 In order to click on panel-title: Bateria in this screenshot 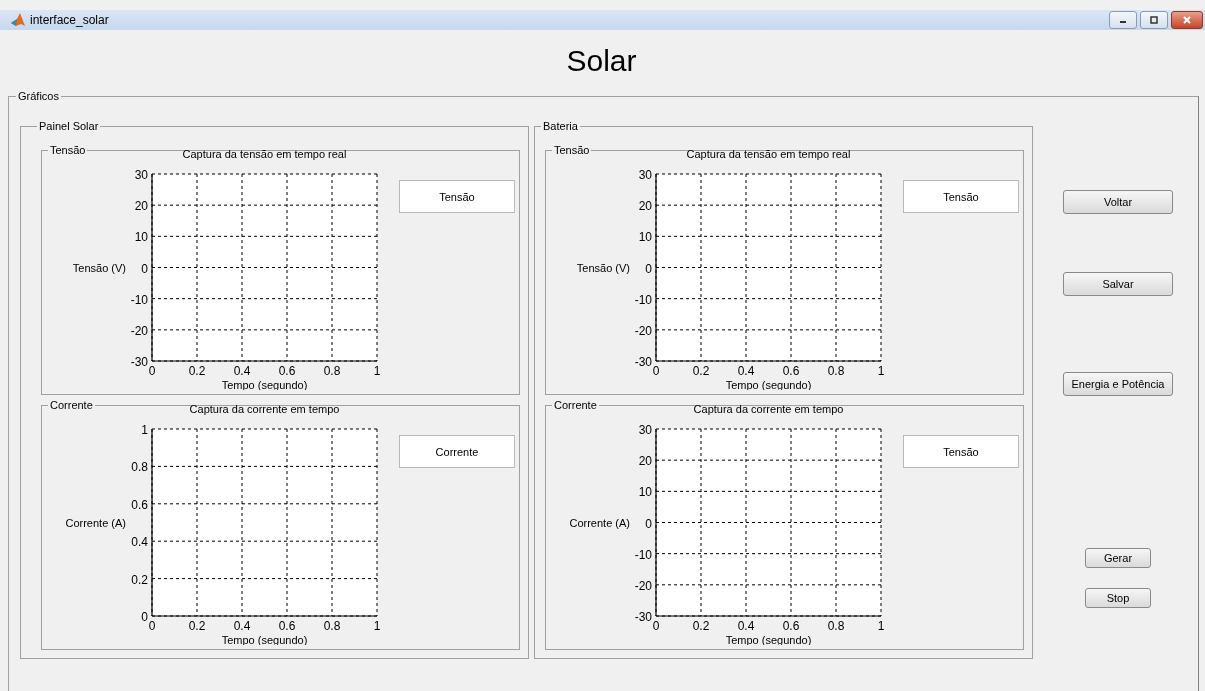, I will do `click(560, 126)`.